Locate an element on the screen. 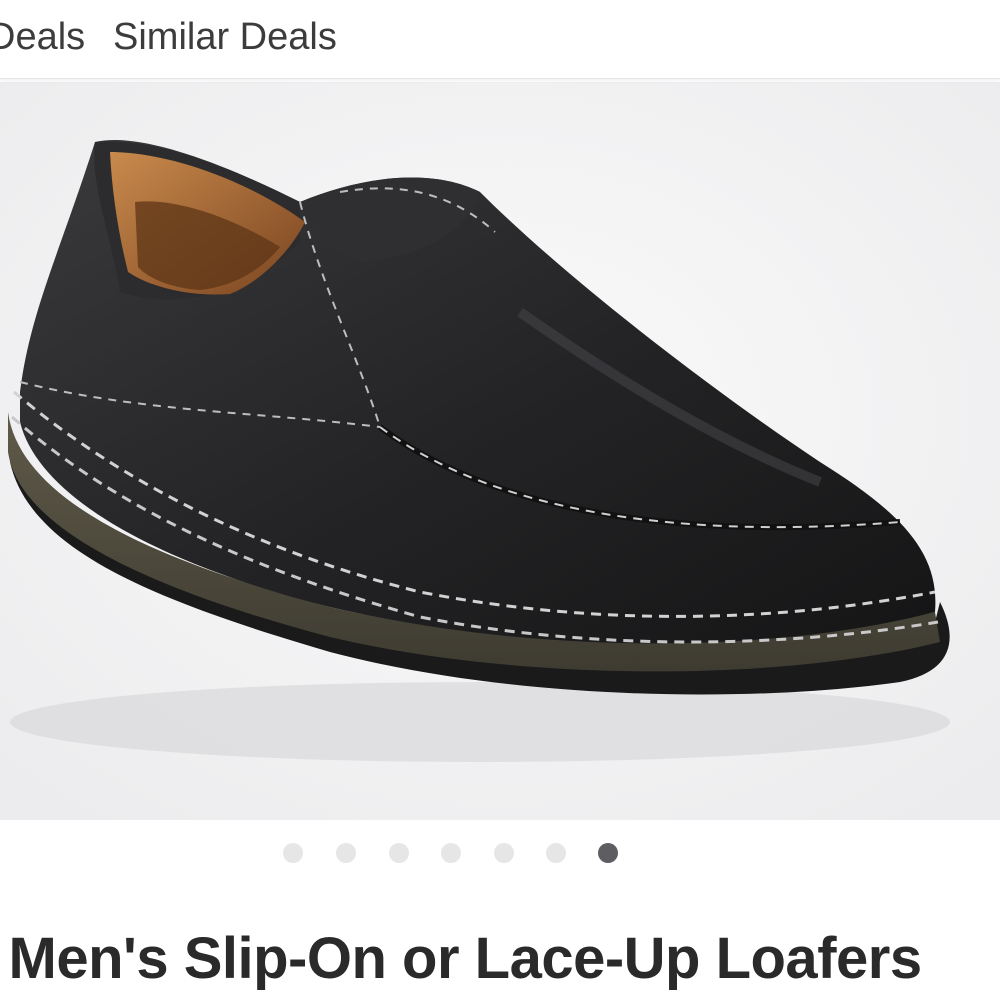  carousel-pagination is located at coordinates (500, 853).